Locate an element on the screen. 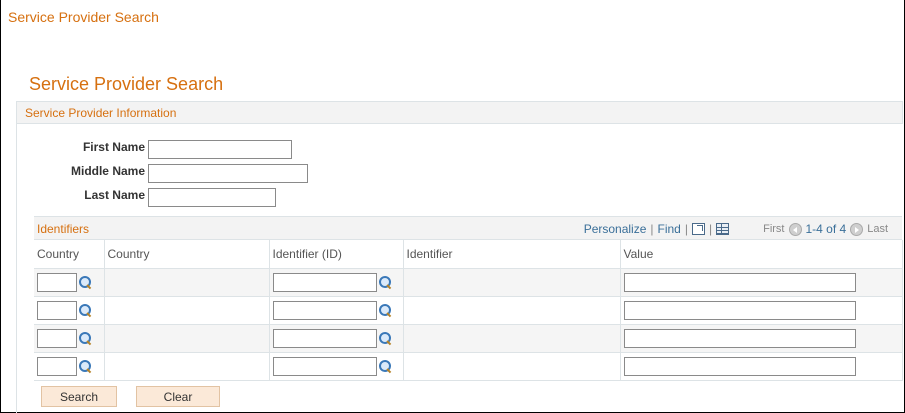 The width and height of the screenshot is (905, 413). personalize-link: Personalize is located at coordinates (615, 229).